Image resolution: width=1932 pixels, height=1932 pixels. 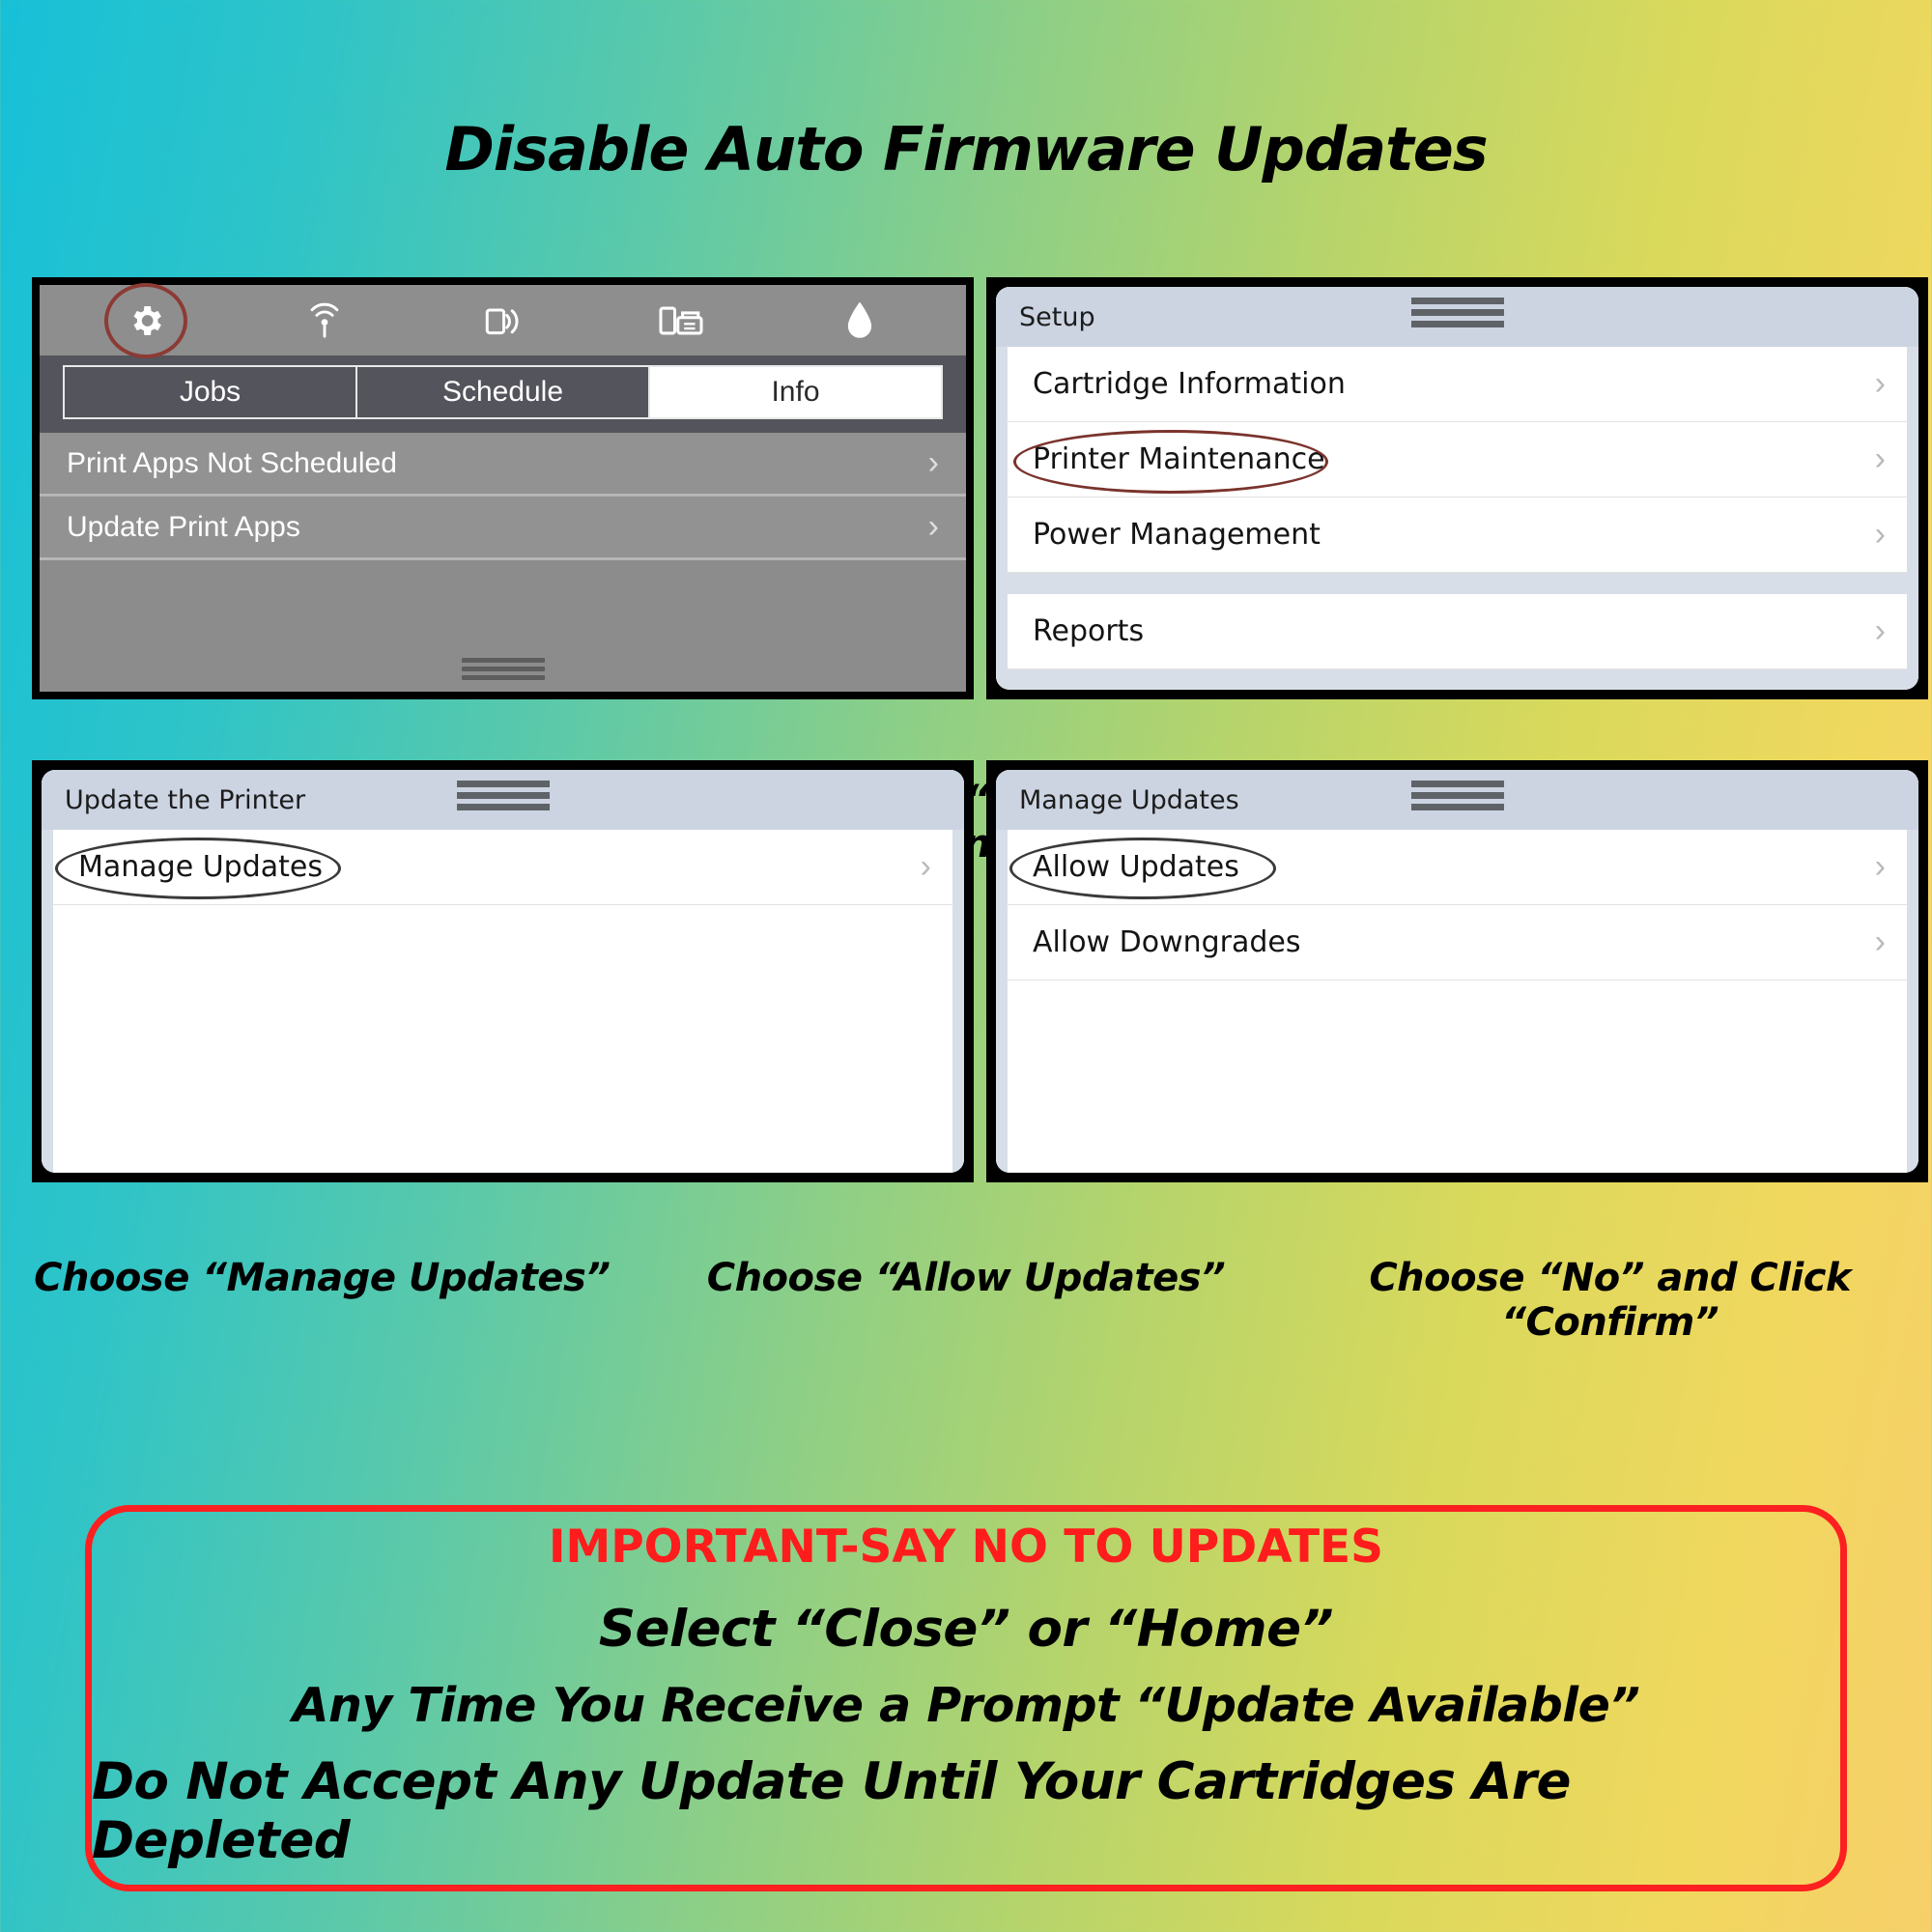 What do you see at coordinates (232, 462) in the screenshot?
I see `lcd-row-label: Print Apps Not Scheduled` at bounding box center [232, 462].